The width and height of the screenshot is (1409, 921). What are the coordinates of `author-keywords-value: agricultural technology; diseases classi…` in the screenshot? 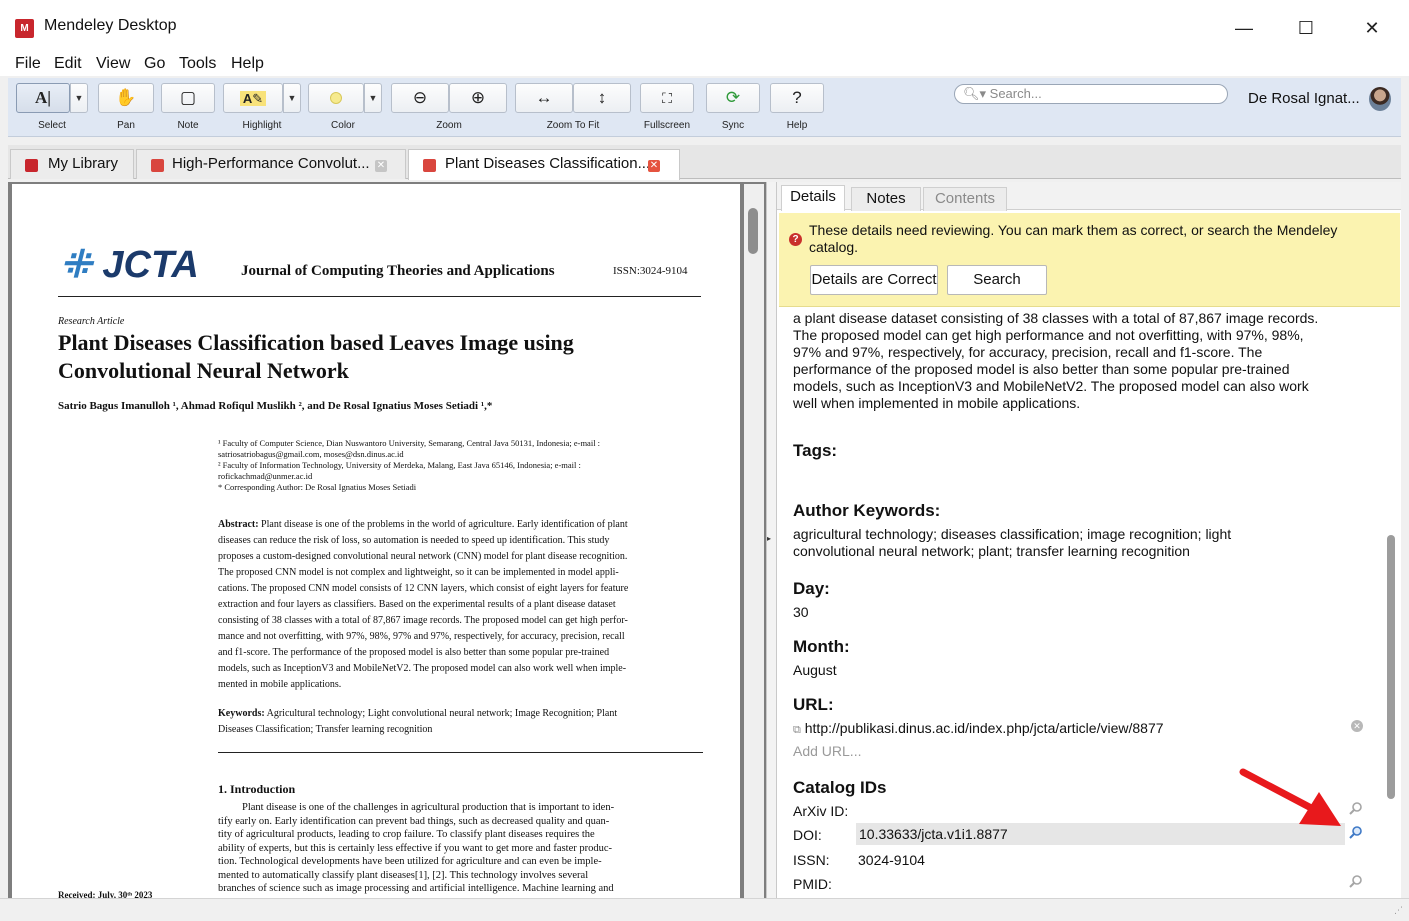 It's located at (1012, 543).